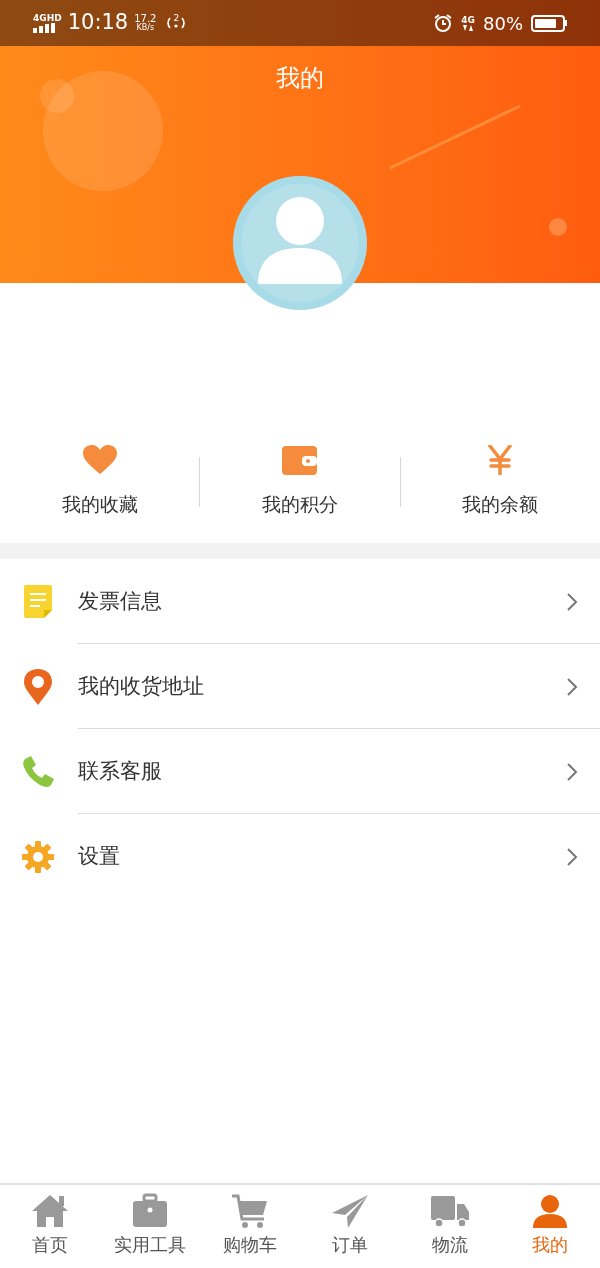 The image size is (600, 1268). I want to click on yen-icon, so click(500, 460).